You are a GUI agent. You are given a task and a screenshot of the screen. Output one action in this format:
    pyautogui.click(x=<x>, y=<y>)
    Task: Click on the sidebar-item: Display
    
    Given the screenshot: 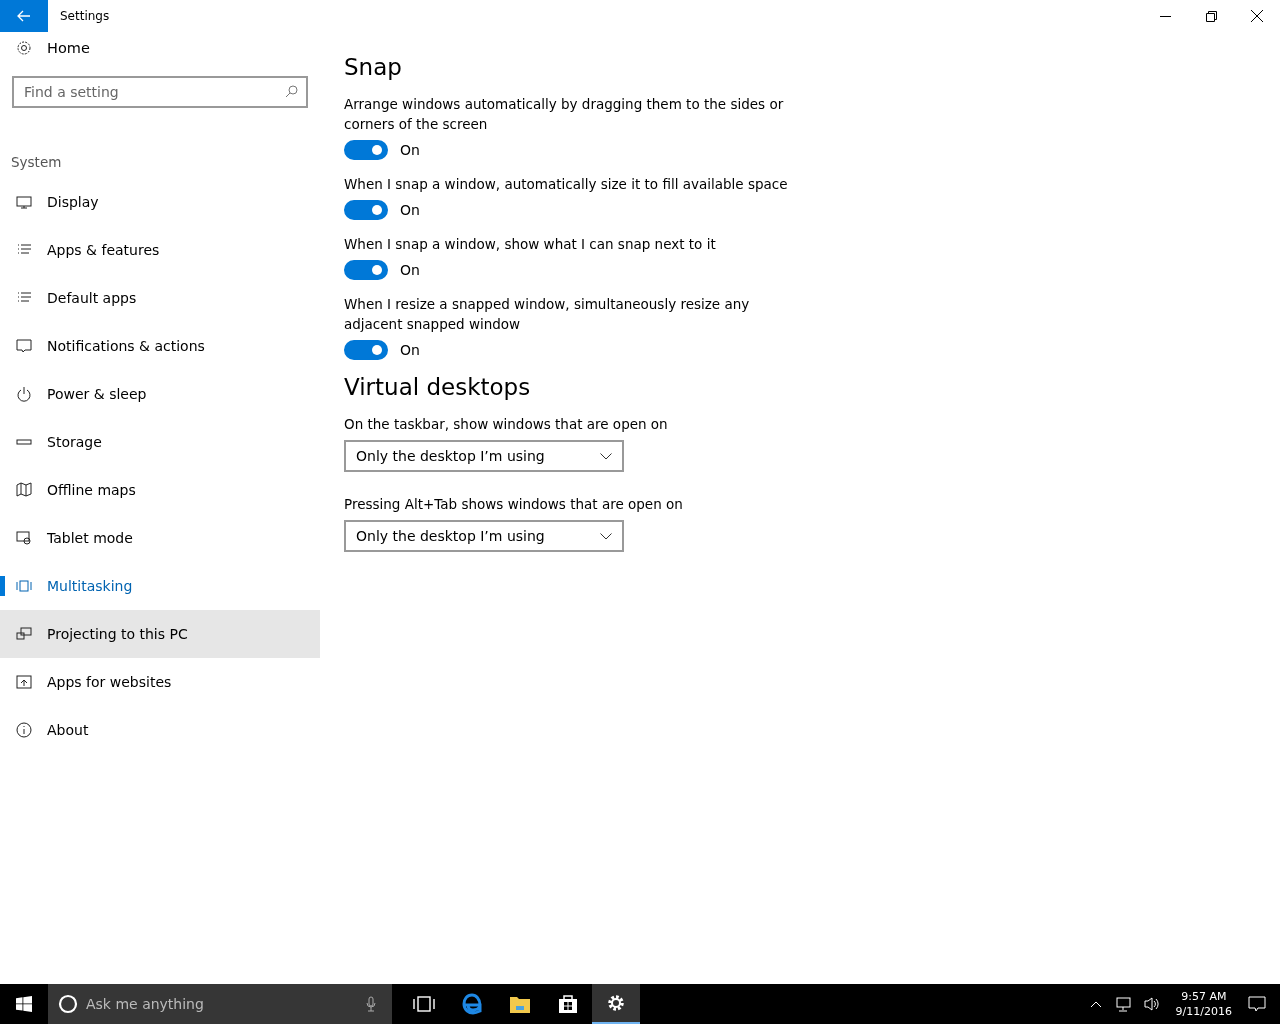 What is the action you would take?
    pyautogui.click(x=160, y=202)
    